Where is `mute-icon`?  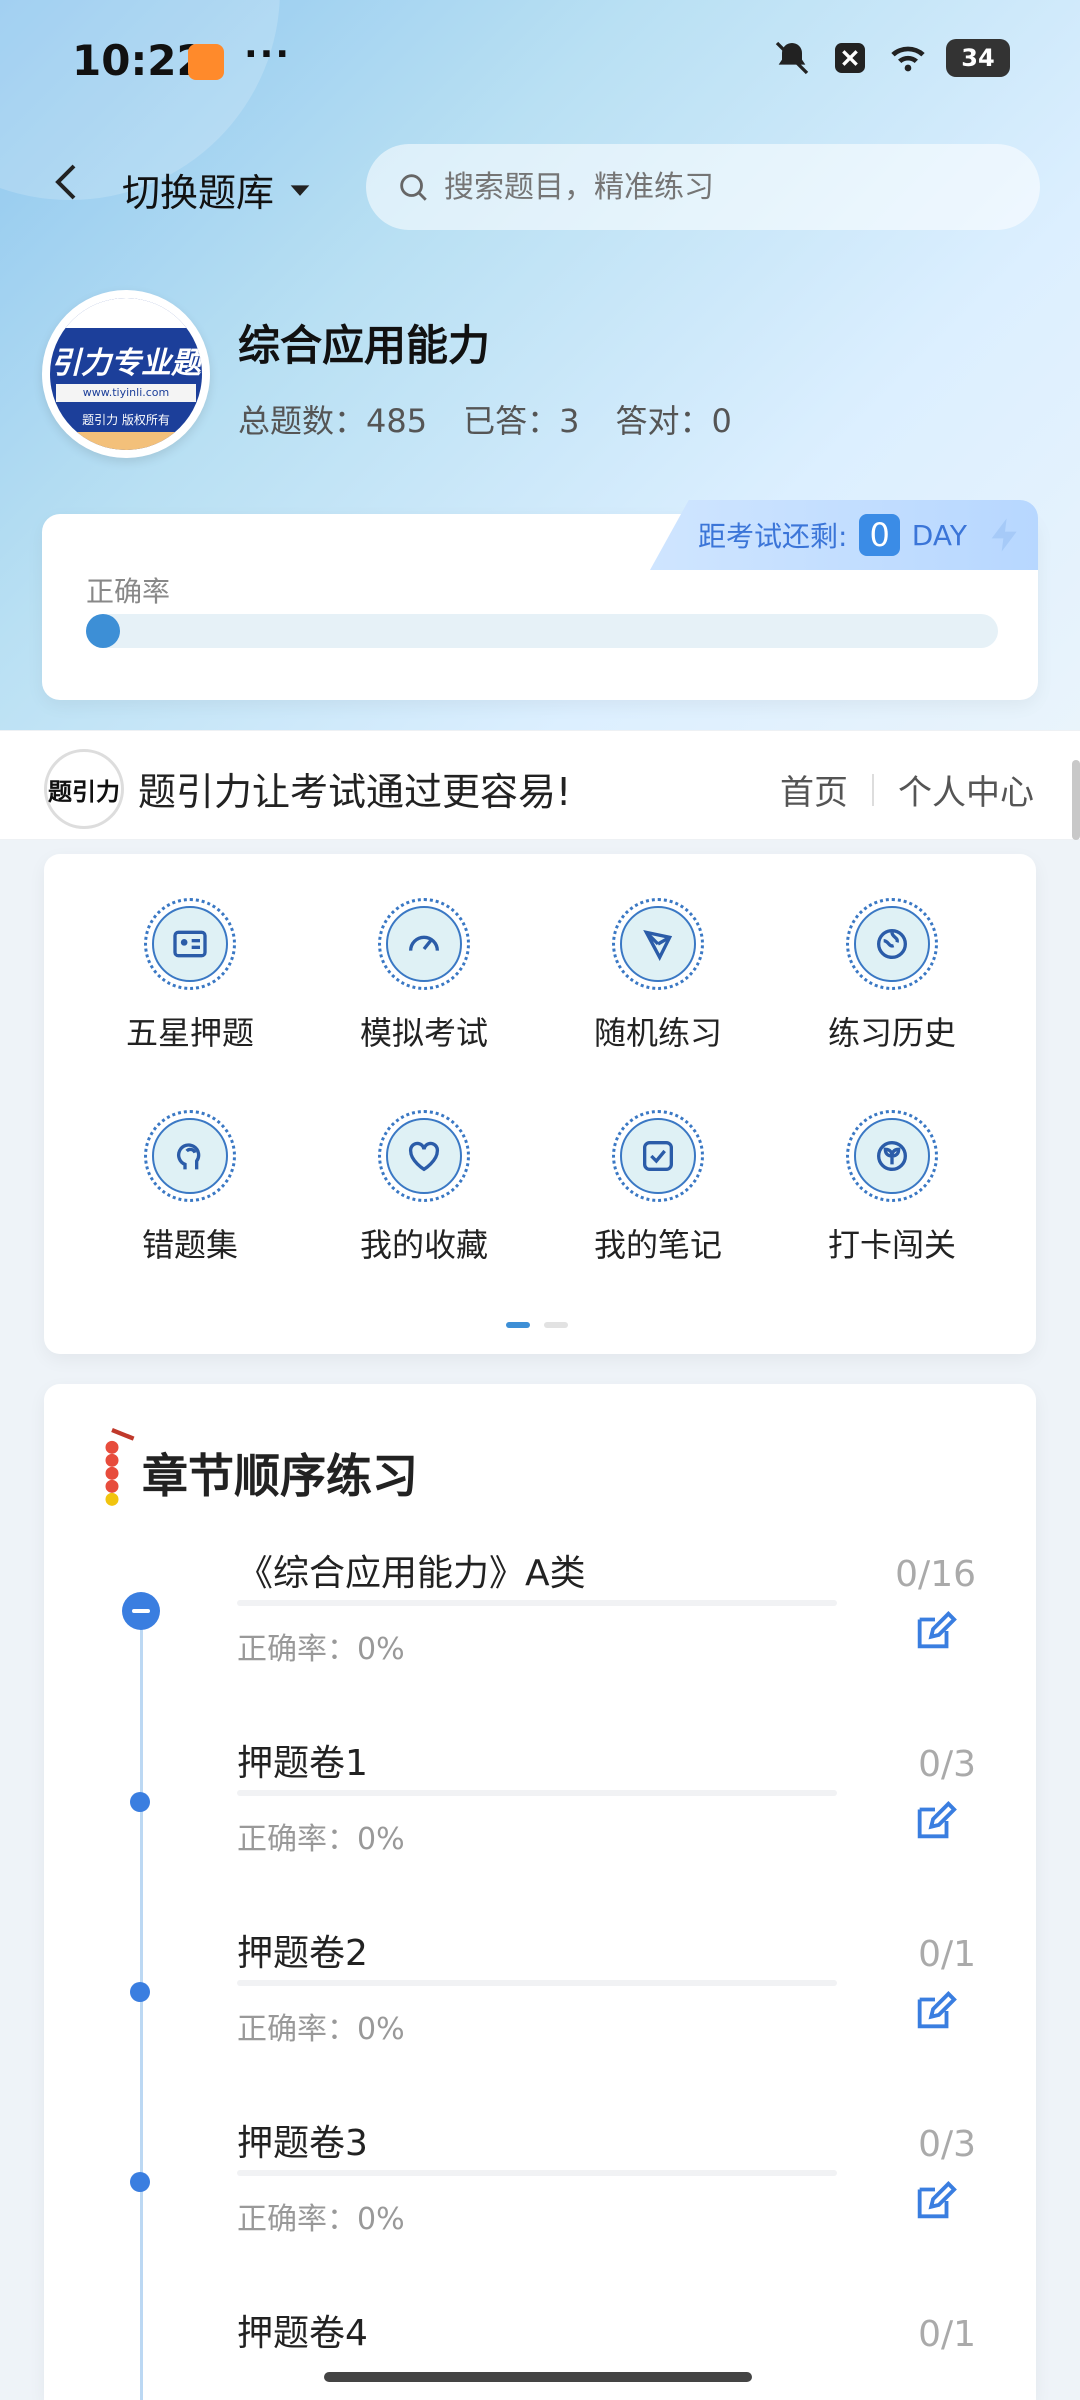 mute-icon is located at coordinates (792, 58).